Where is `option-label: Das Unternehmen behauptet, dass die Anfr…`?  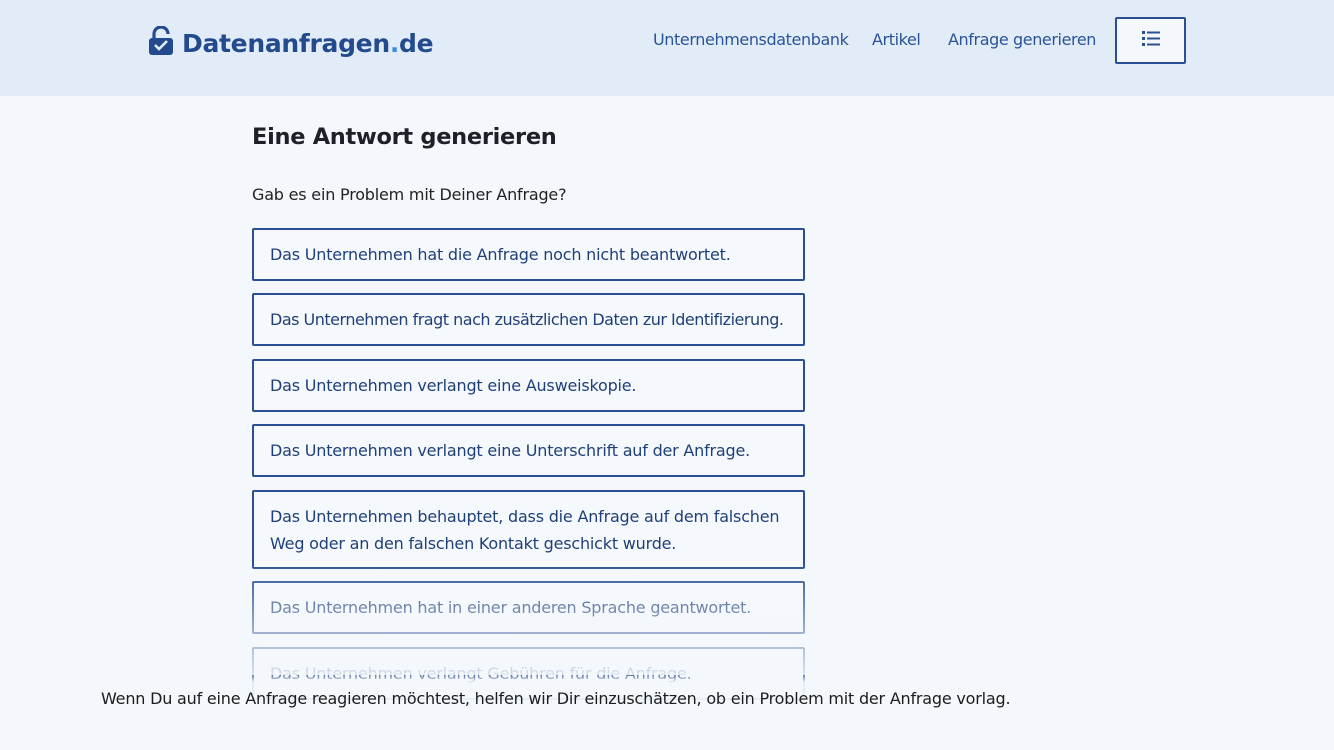
option-label: Das Unternehmen behauptet, dass die Anfr… is located at coordinates (525, 529).